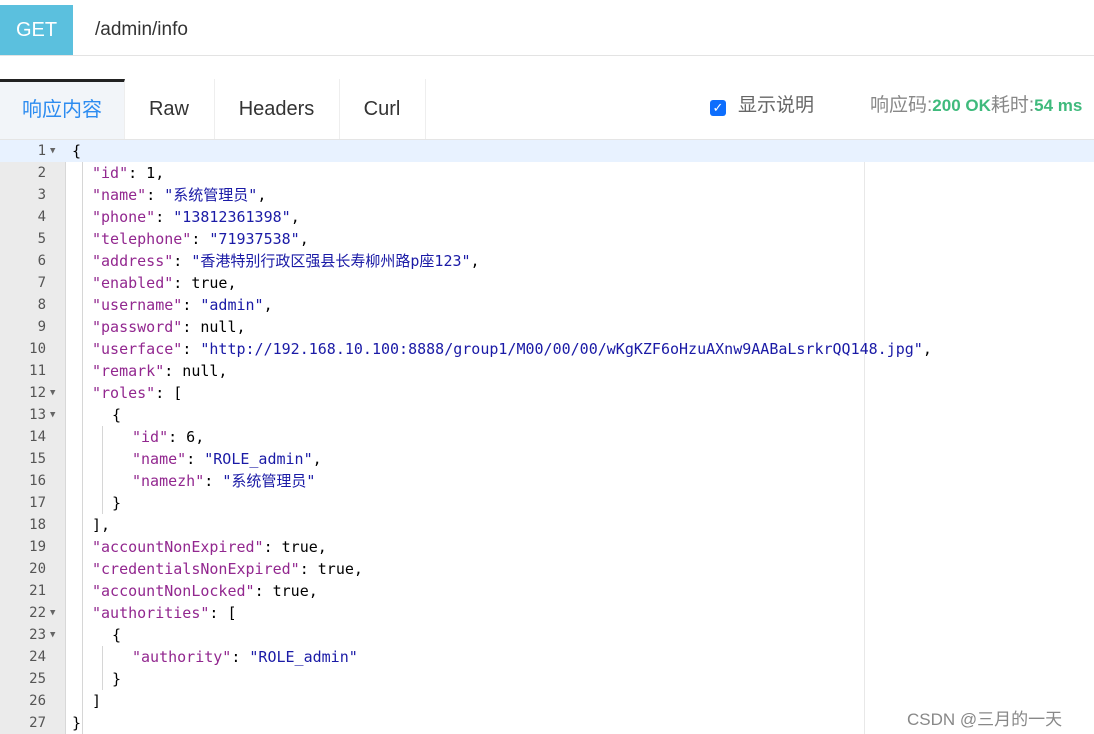  Describe the element at coordinates (901, 105) in the screenshot. I see `status-code-label: 响应码:` at that location.